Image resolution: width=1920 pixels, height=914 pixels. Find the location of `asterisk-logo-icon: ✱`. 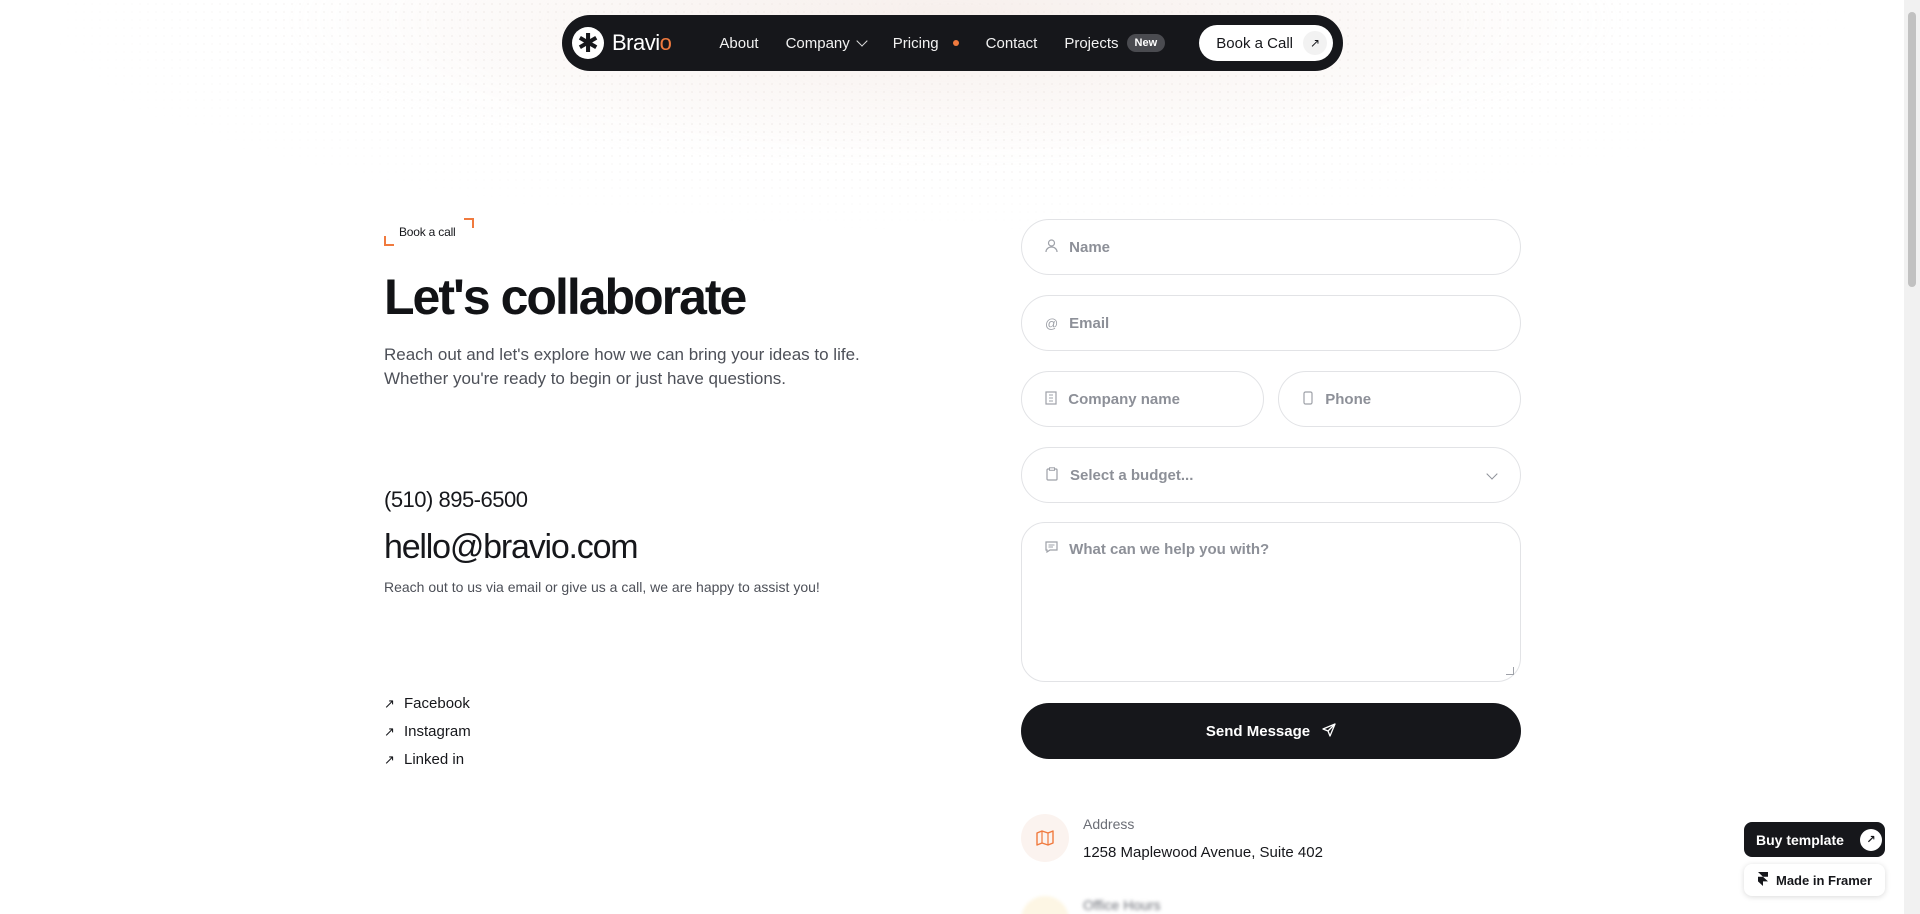

asterisk-logo-icon: ✱ is located at coordinates (588, 43).